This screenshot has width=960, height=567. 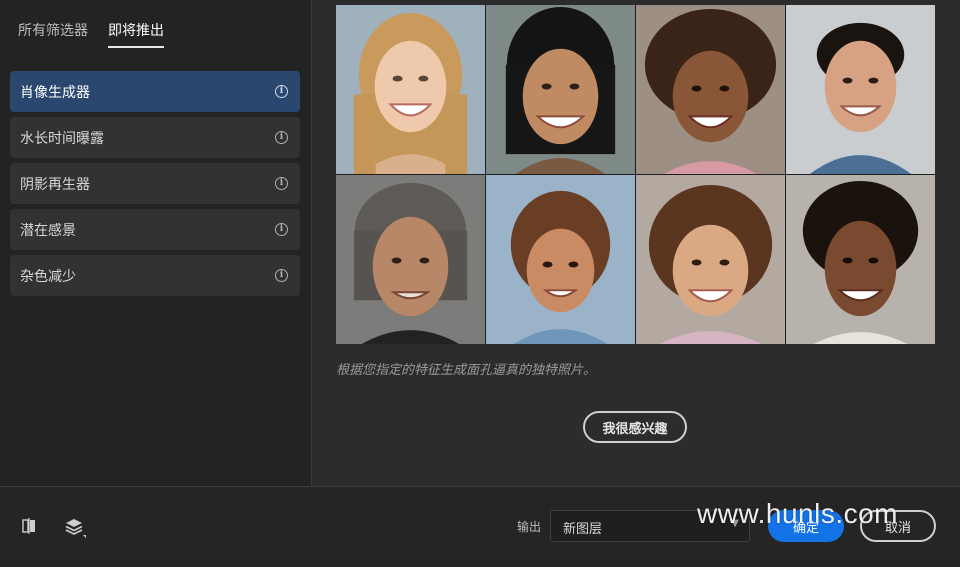 What do you see at coordinates (48, 276) in the screenshot?
I see `filter-item-label: 杂色减少` at bounding box center [48, 276].